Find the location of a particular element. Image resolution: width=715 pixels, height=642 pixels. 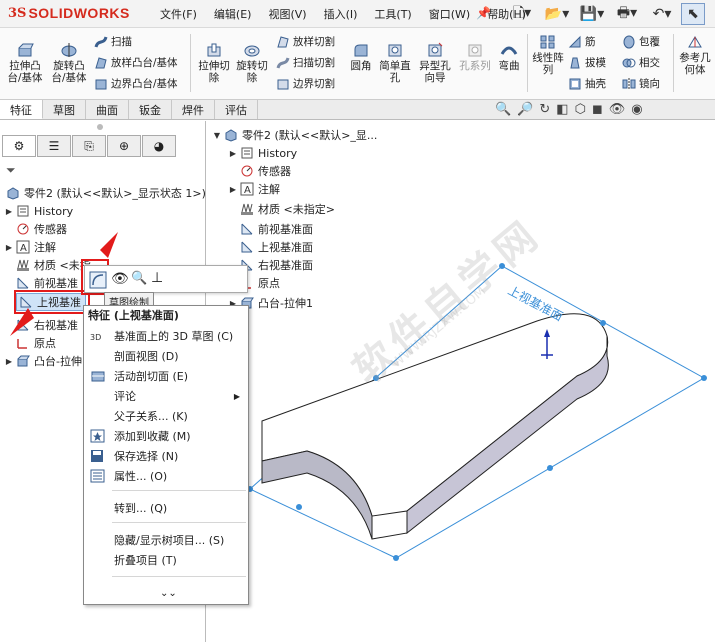

quick-access-toolbar: 🗋▾ 📂▾ 💾▾ 🖶▾ ↶▾ ⬉ is located at coordinates (605, 14).